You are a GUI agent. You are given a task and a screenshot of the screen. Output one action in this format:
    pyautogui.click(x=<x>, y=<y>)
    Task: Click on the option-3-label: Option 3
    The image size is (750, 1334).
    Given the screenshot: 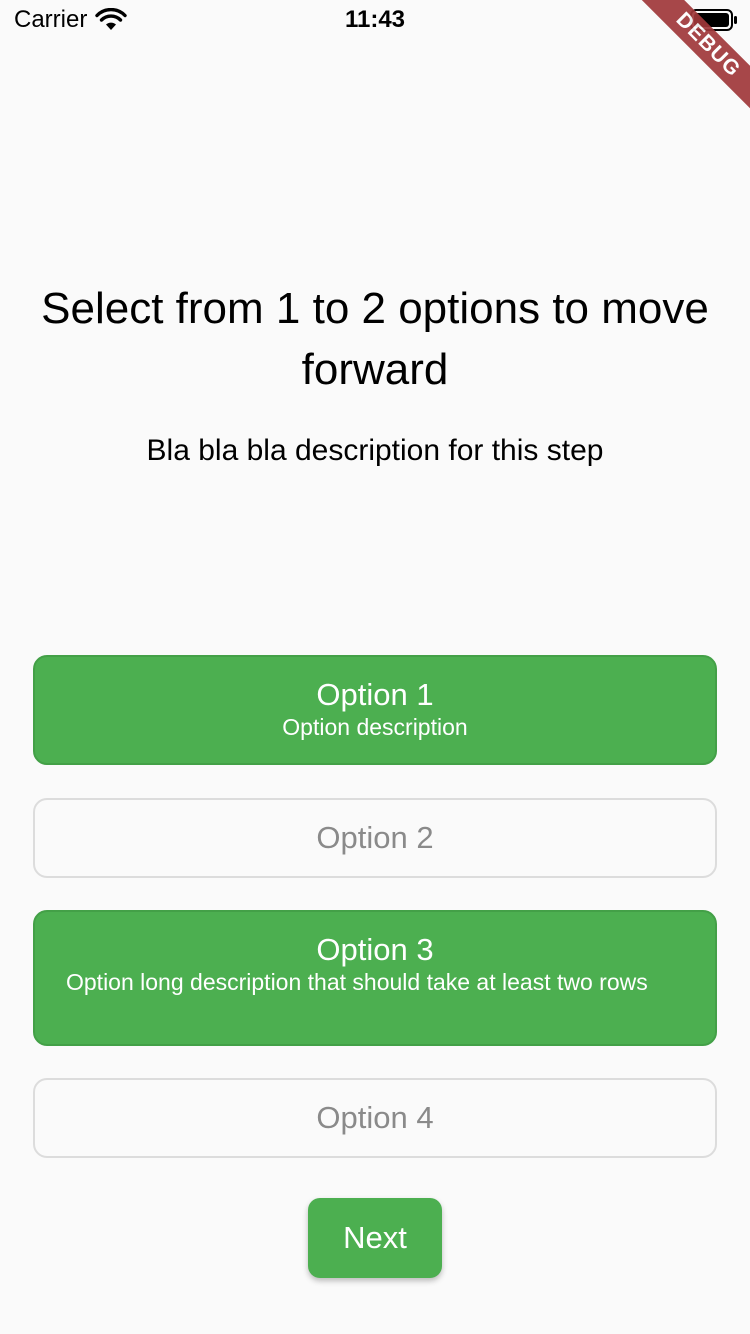 What is the action you would take?
    pyautogui.click(x=375, y=949)
    